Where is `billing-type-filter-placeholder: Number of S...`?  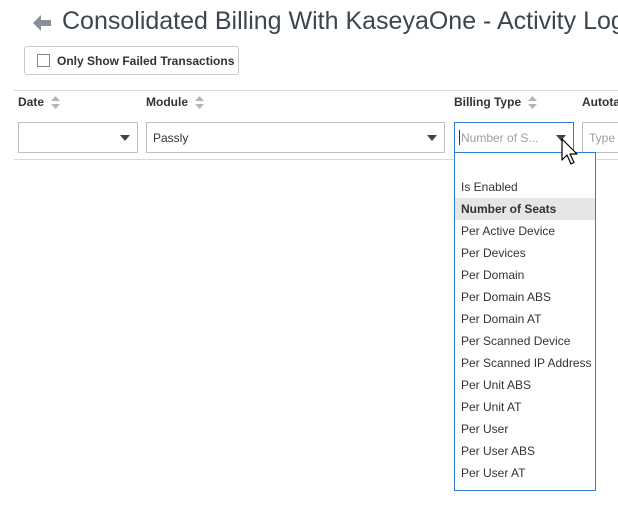
billing-type-filter-placeholder: Number of S... is located at coordinates (500, 138).